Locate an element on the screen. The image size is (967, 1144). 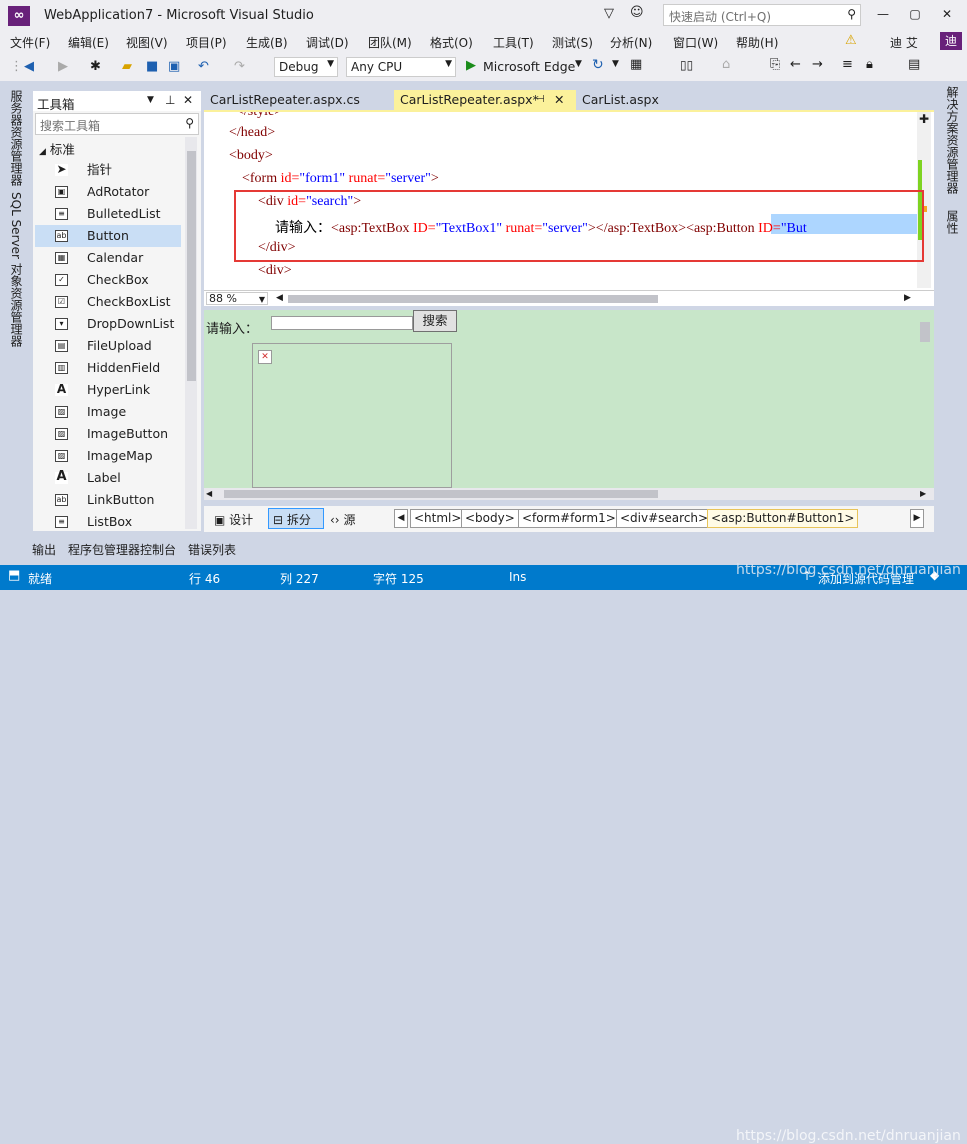
new-project-icon: ✱ is located at coordinates (95, 66).